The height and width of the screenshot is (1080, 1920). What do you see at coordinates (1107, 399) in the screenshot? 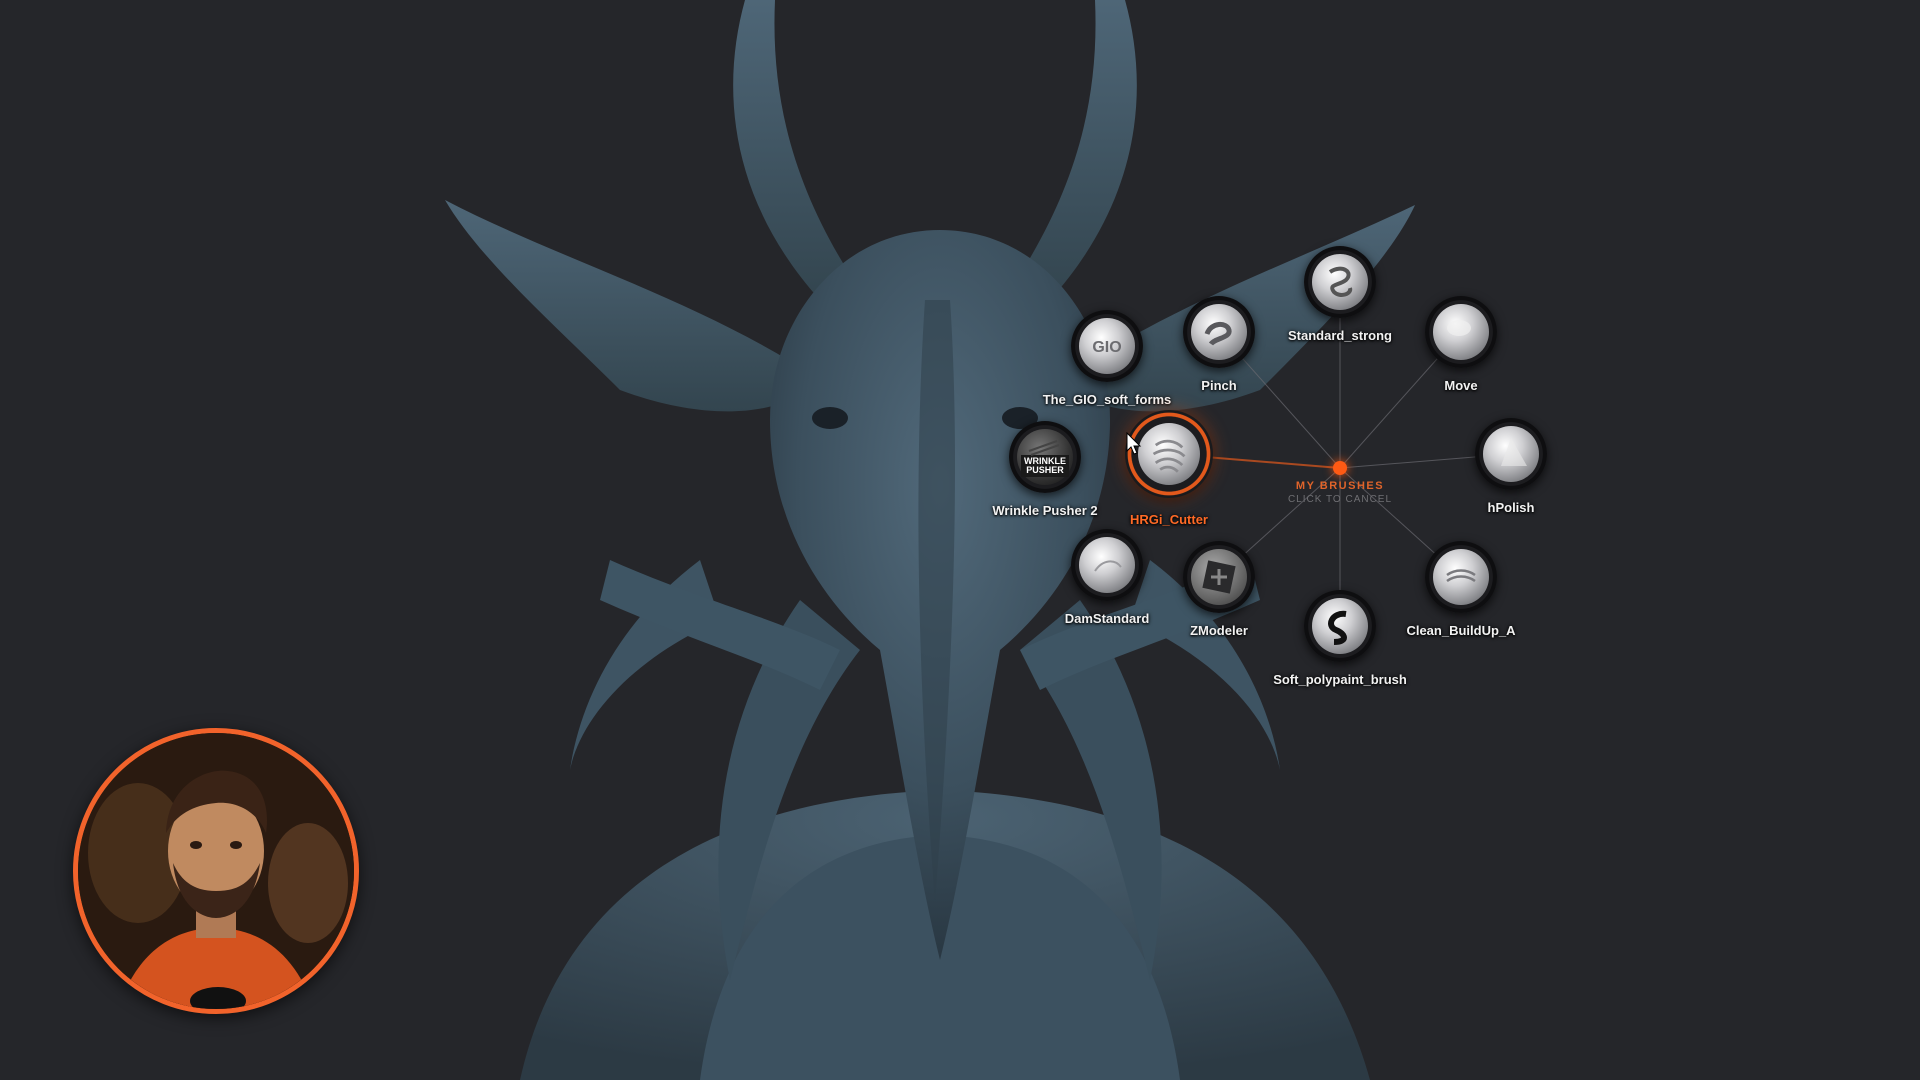
I see `brush-label: The_GIO_soft_forms` at bounding box center [1107, 399].